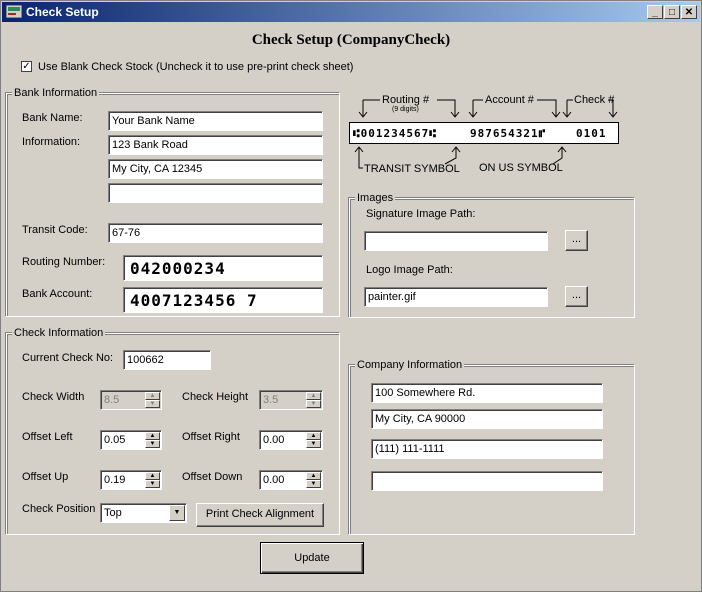  What do you see at coordinates (487, 419) in the screenshot?
I see `company-line2-field: My City, CA 90000` at bounding box center [487, 419].